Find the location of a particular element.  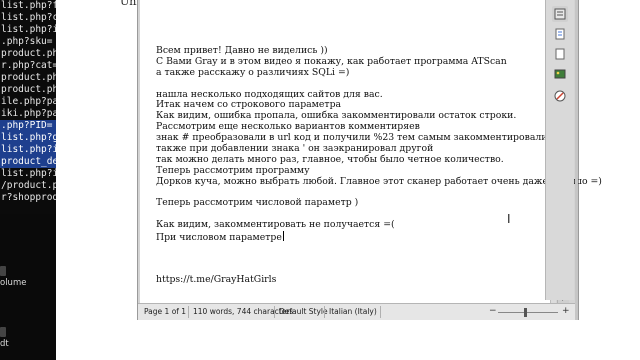

terminal-line: list.php?grp is located at coordinates (28, 138).